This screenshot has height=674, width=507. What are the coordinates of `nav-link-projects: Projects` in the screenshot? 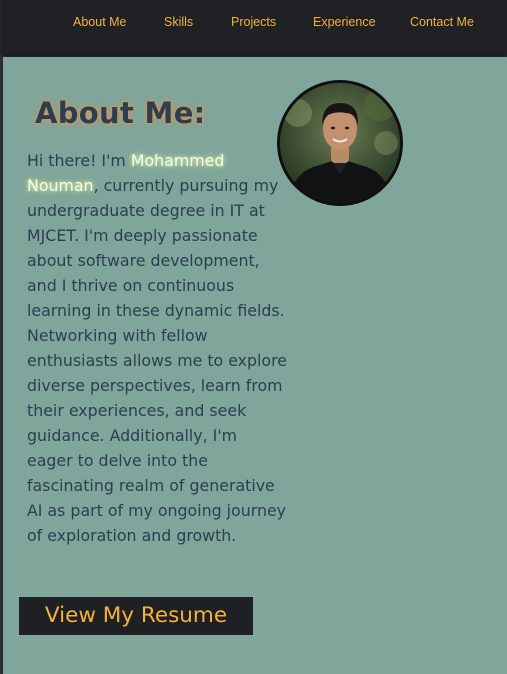 It's located at (253, 22).